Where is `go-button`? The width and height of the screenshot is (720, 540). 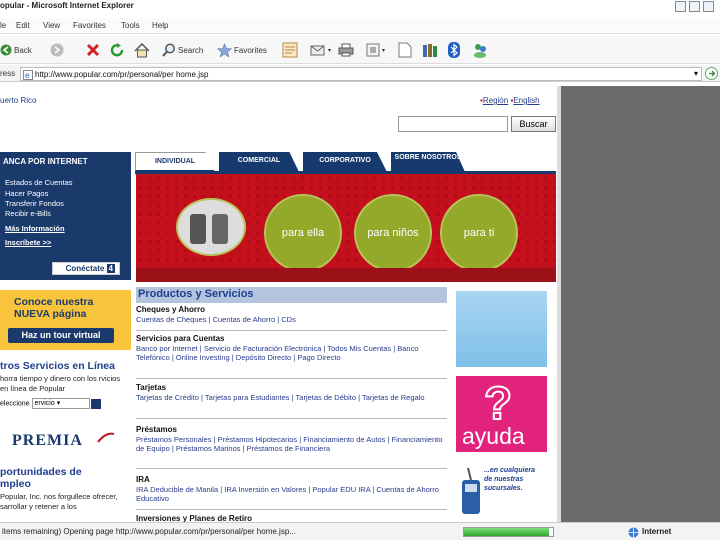
go-button is located at coordinates (711, 73).